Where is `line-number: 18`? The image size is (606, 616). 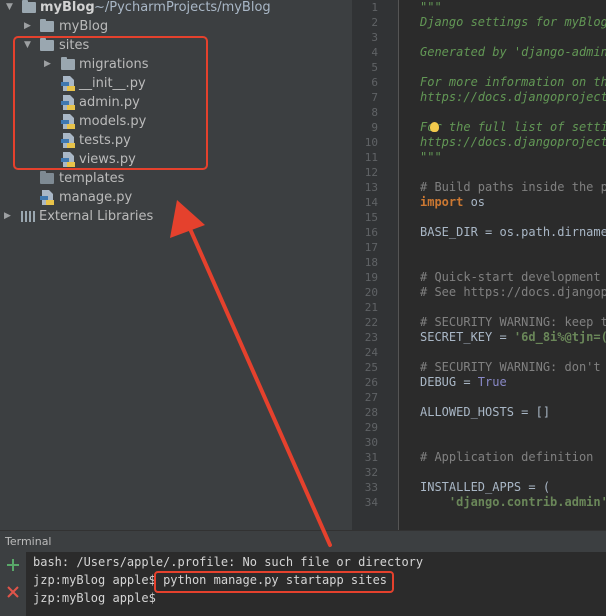
line-number: 18 is located at coordinates (371, 262).